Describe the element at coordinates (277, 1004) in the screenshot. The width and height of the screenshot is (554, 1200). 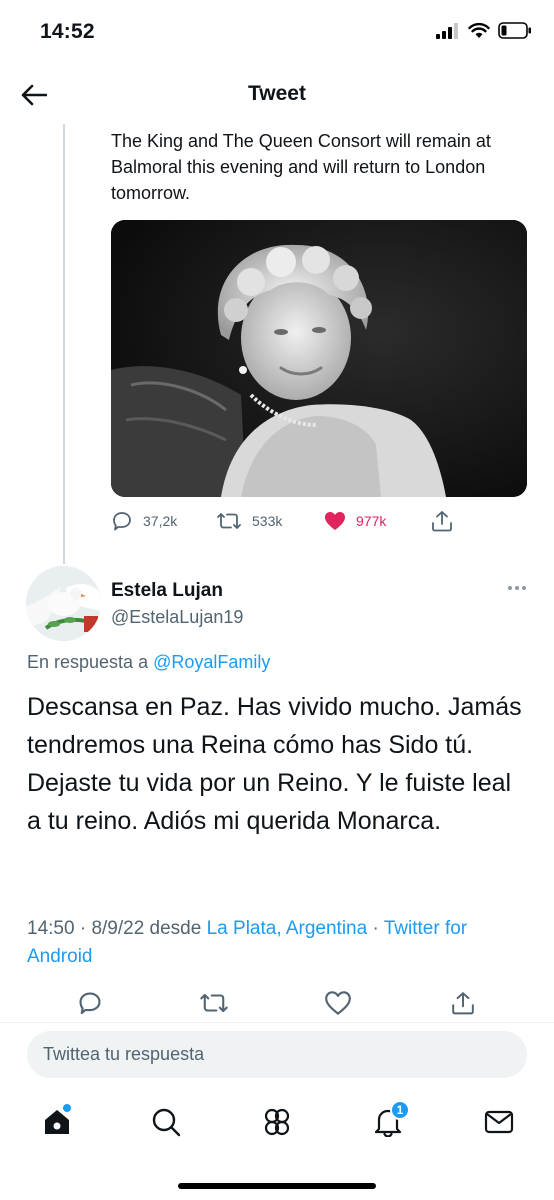
I see `reply-tweet-actions` at that location.